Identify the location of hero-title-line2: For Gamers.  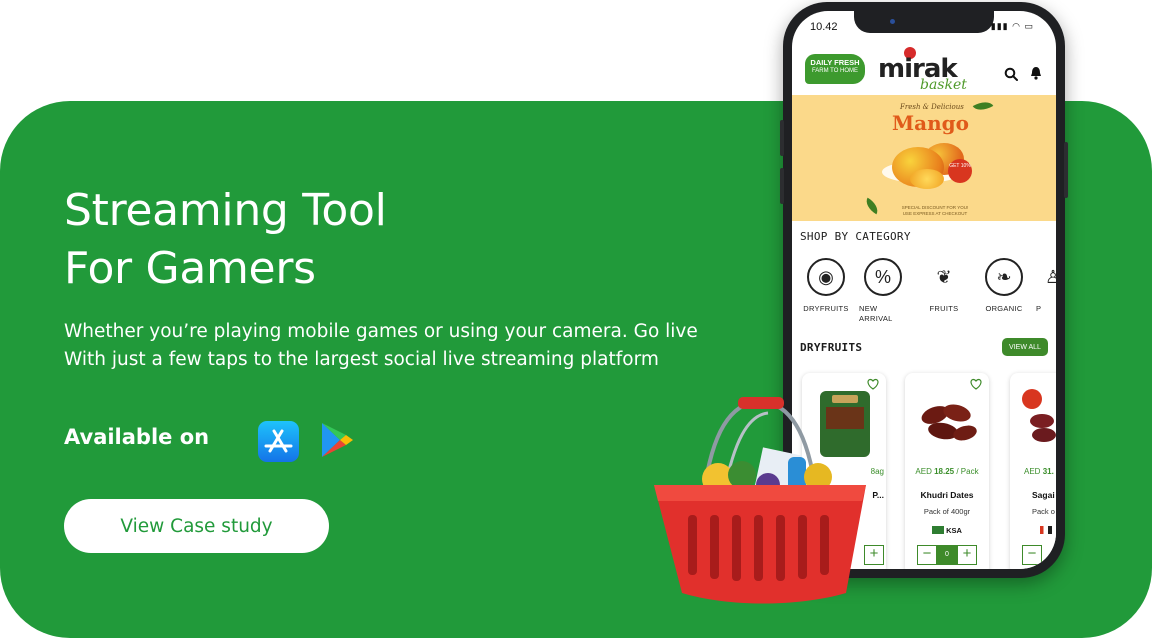
(190, 268).